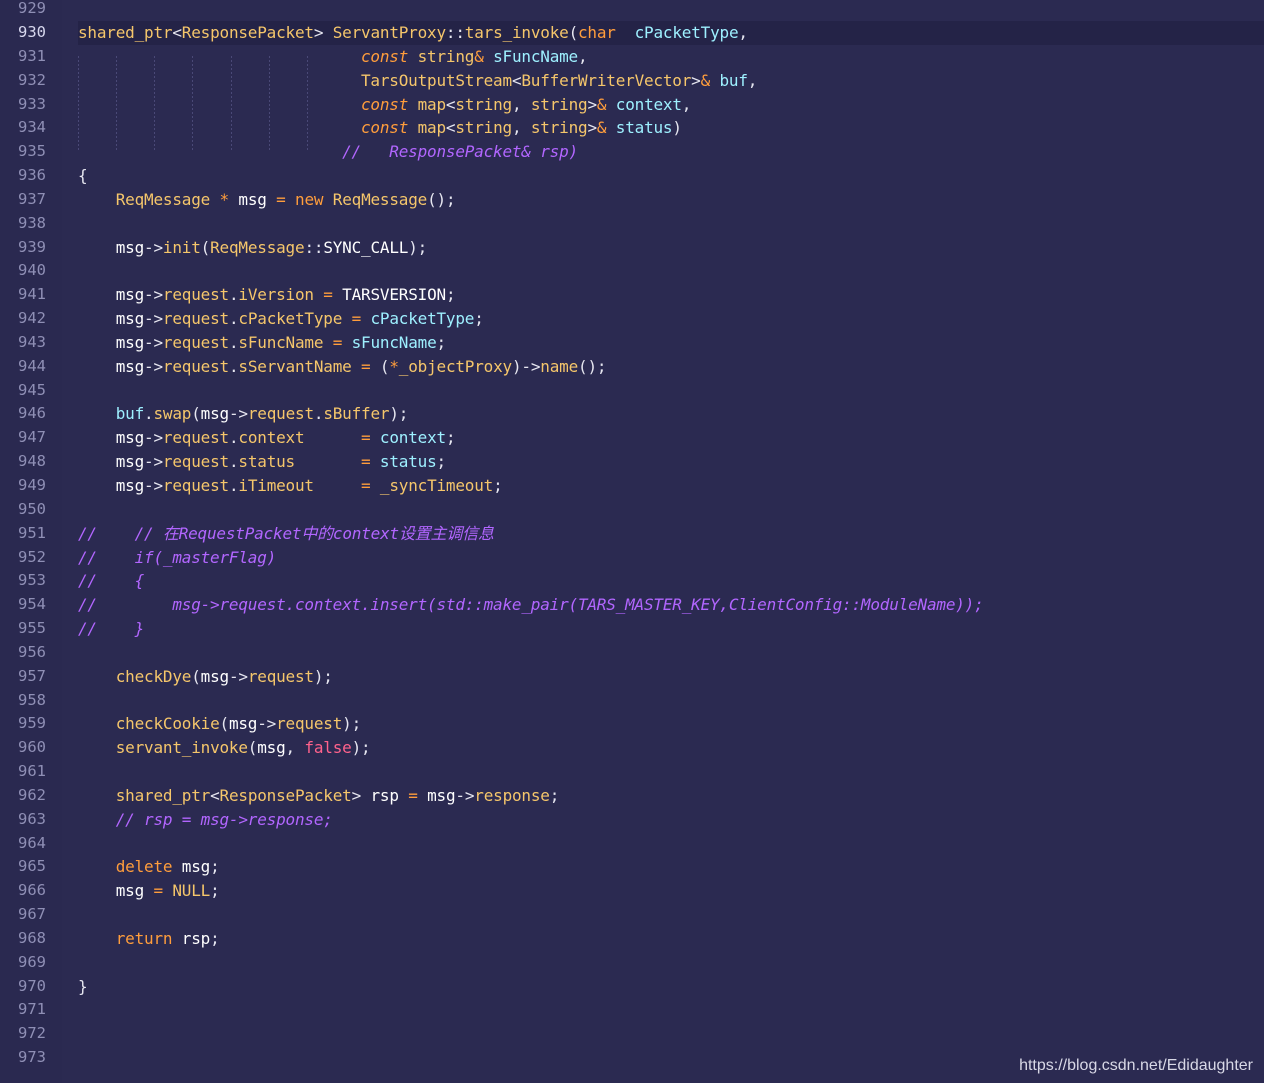  Describe the element at coordinates (671, 152) in the screenshot. I see `code-text: // ResponsePacket& rsp)` at that location.